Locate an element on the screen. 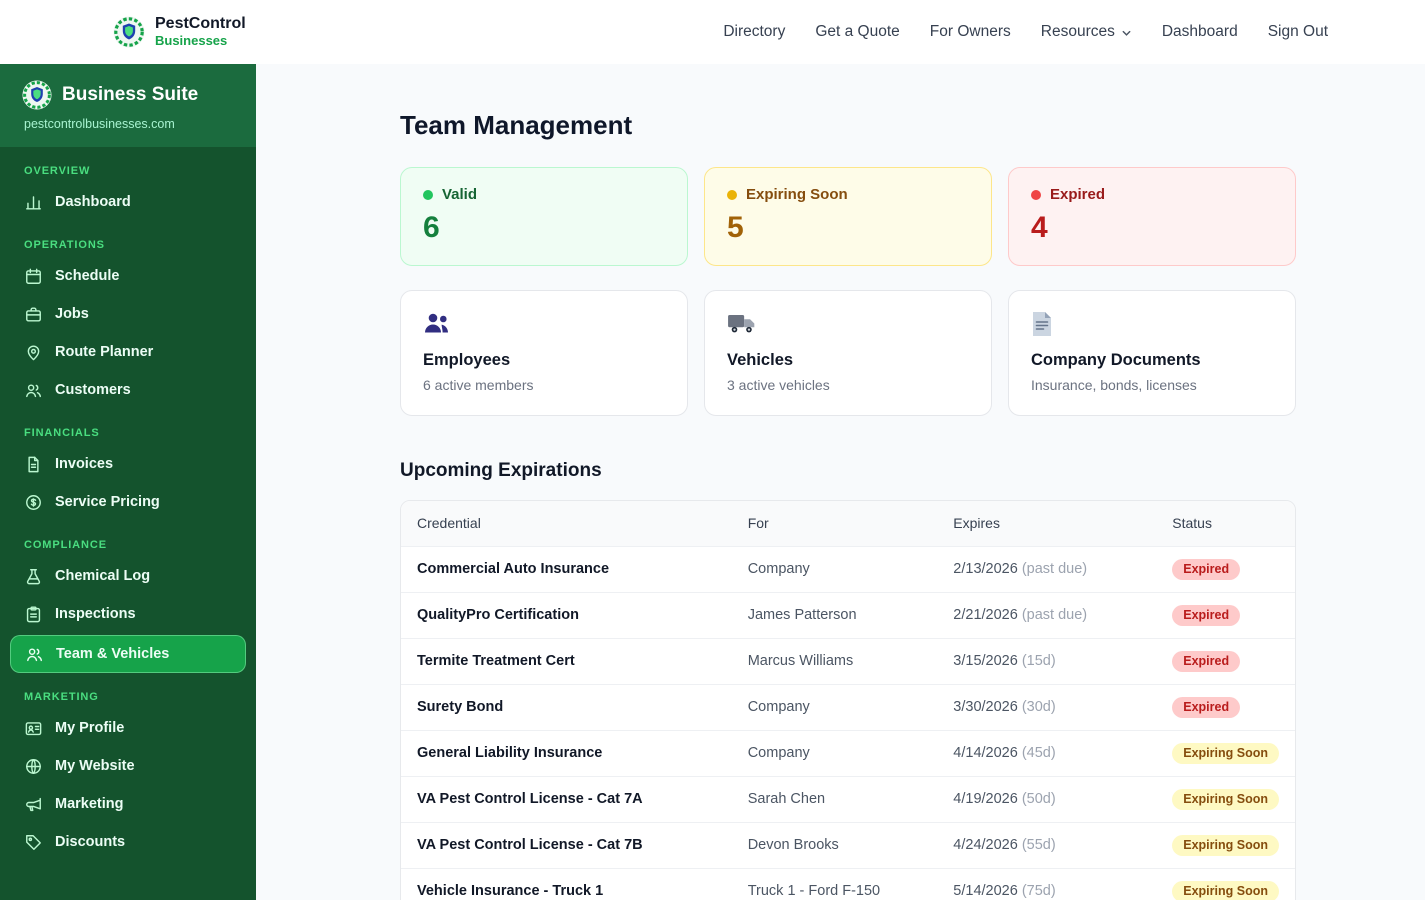 This screenshot has width=1425, height=900. sidebar-item-dashboard: Dashboard is located at coordinates (128, 202).